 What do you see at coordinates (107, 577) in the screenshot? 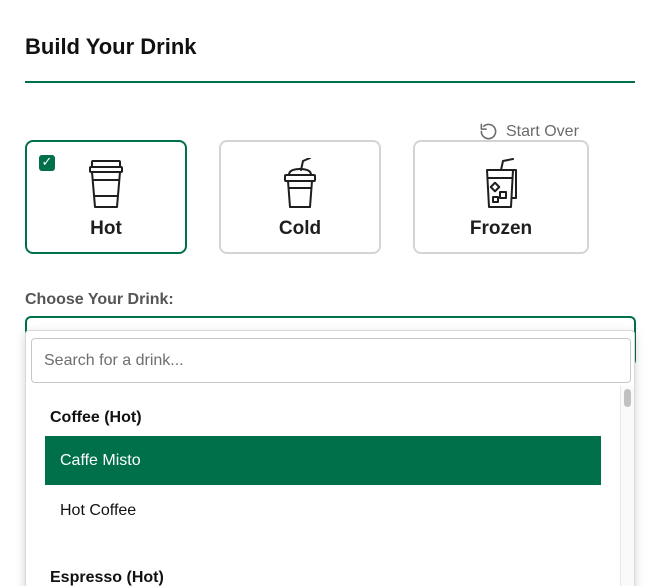
I see `group-header-espresso-hot: Espresso (Hot)` at bounding box center [107, 577].